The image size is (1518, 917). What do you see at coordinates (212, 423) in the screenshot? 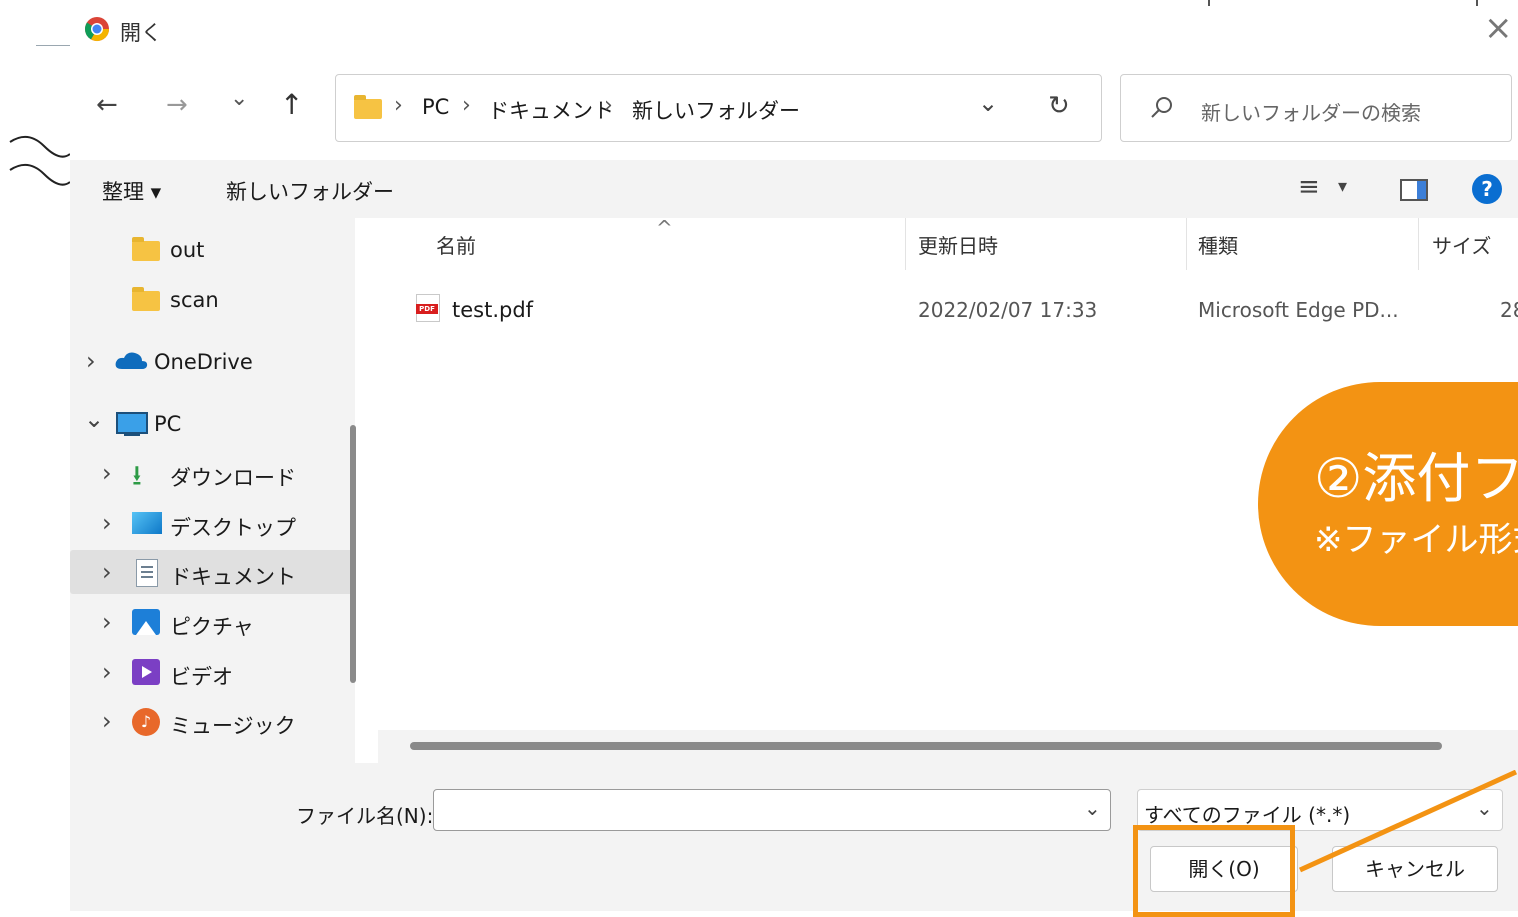
I see `sidebar-item-pc: ⌄ PC` at bounding box center [212, 423].